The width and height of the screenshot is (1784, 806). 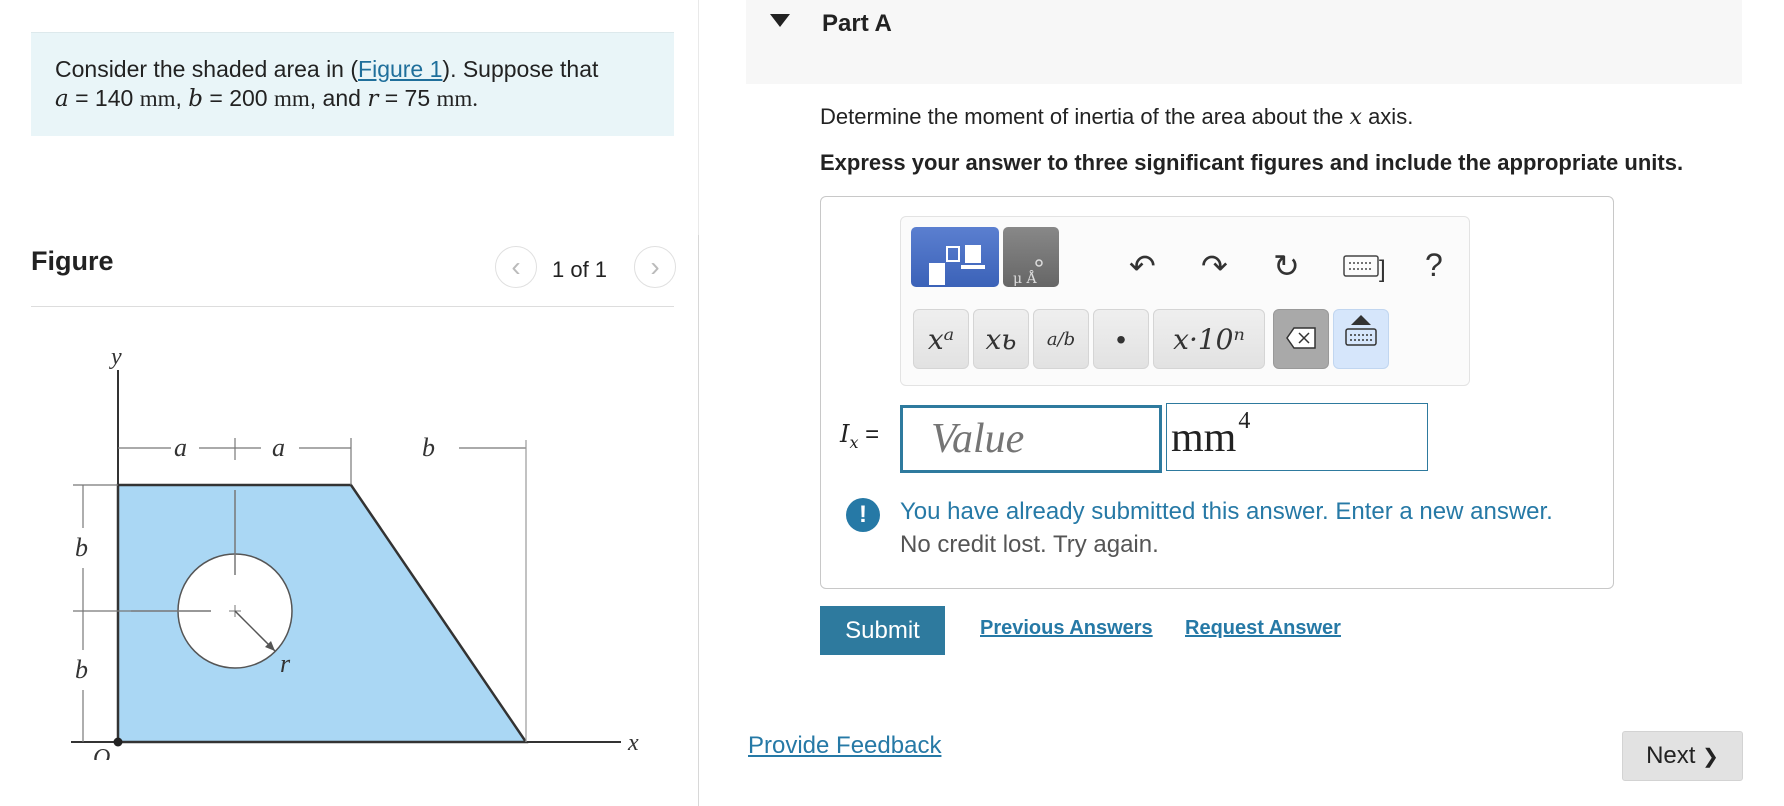 What do you see at coordinates (1209, 339) in the screenshot?
I see `scientific-notation-key: x·10ⁿ` at bounding box center [1209, 339].